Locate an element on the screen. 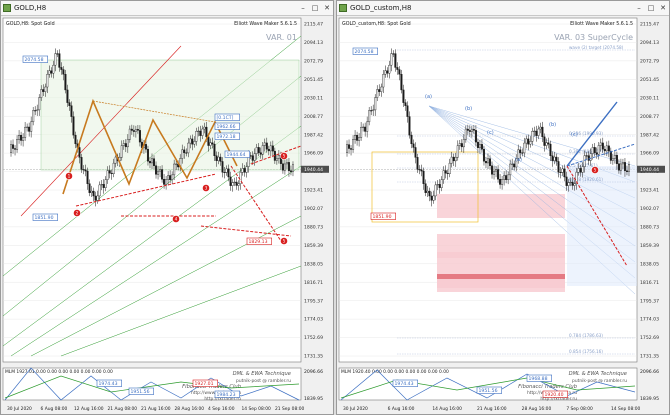  price-scale-label: 2030.11 is located at coordinates (313, 98).